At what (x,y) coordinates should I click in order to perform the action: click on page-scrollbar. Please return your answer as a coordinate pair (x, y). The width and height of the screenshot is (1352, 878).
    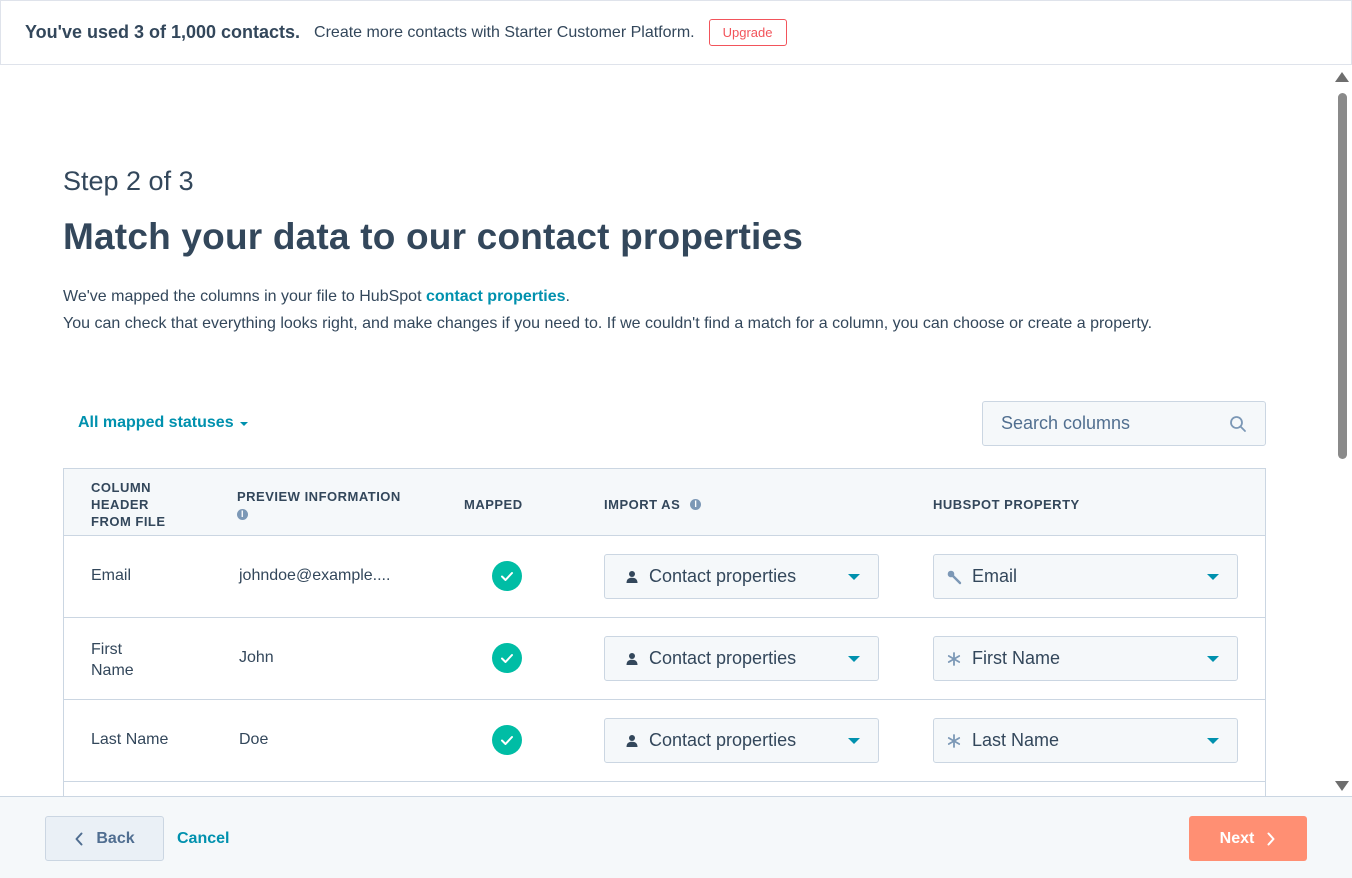
    Looking at the image, I should click on (1342, 431).